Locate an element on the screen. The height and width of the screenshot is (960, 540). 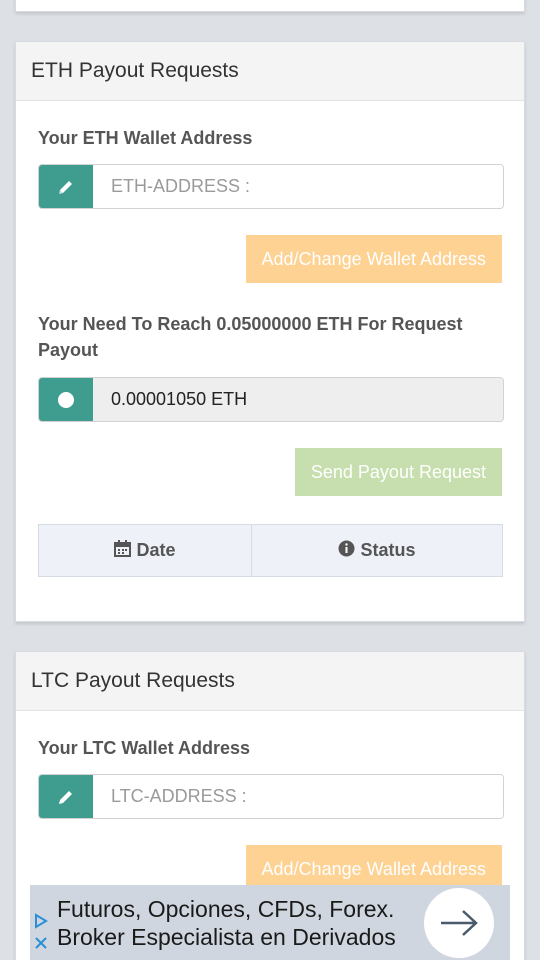
status-column-header: Status is located at coordinates (377, 550).